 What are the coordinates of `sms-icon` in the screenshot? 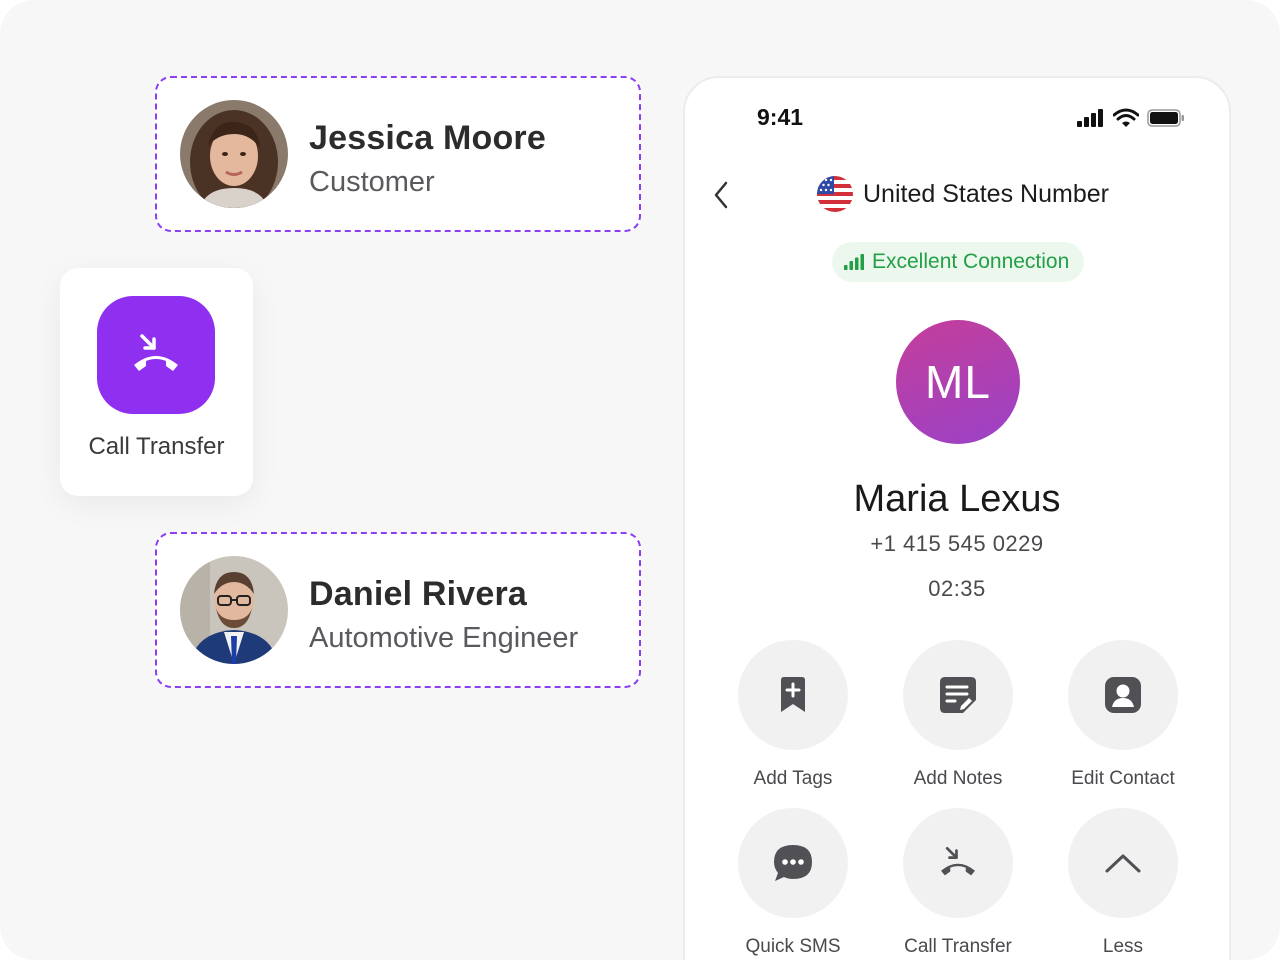 It's located at (793, 863).